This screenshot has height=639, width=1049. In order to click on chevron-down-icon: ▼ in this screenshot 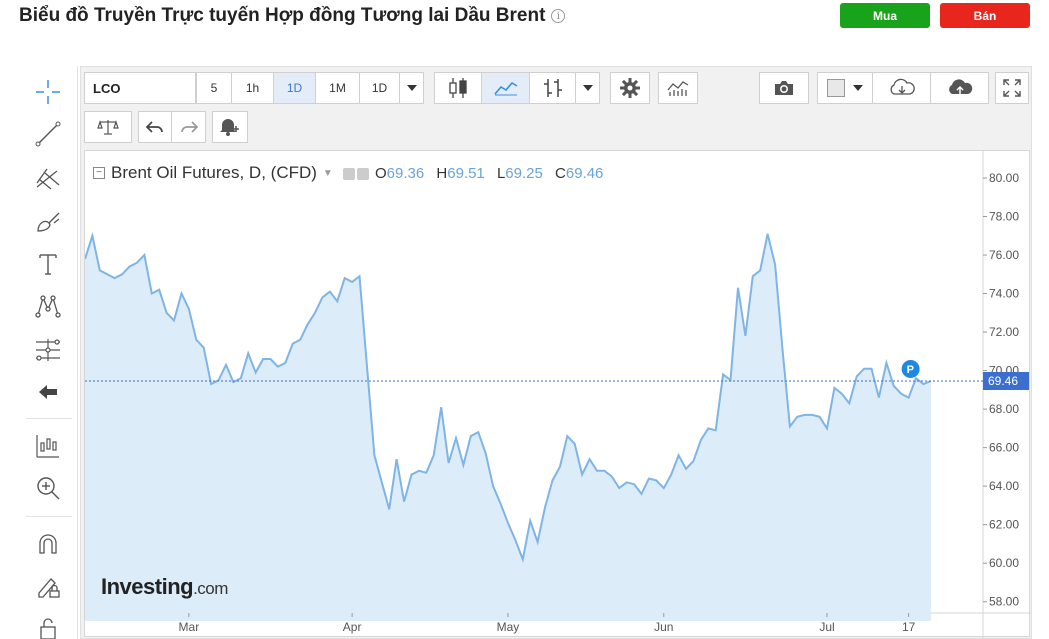, I will do `click(328, 173)`.